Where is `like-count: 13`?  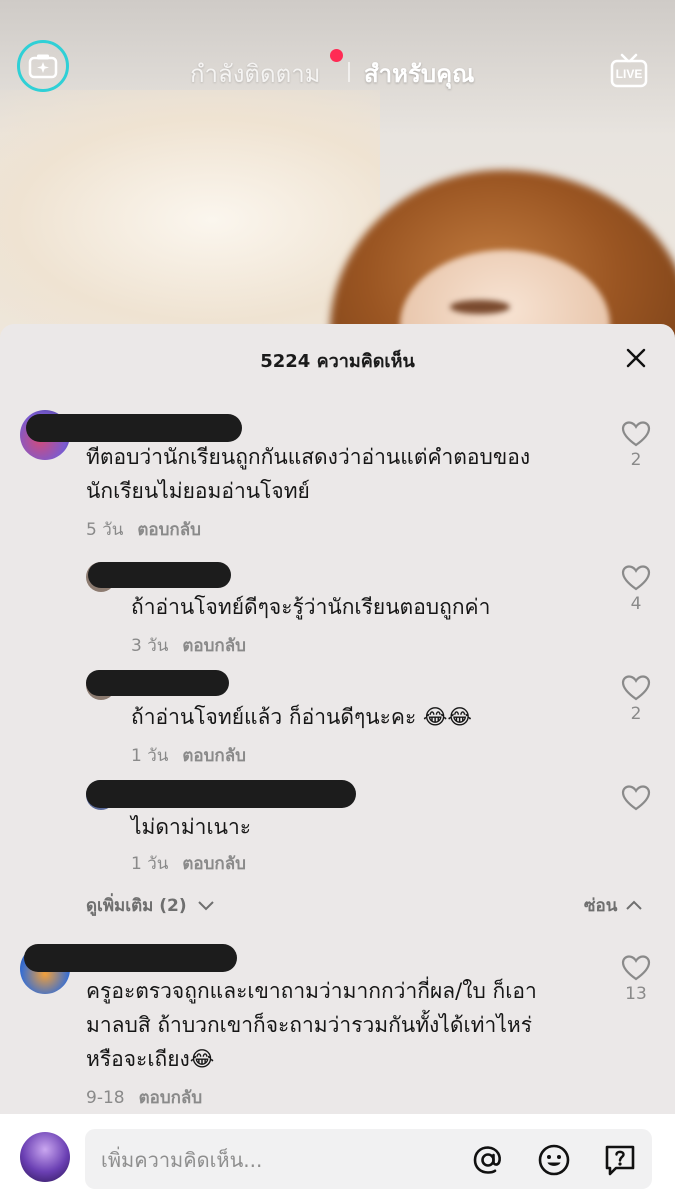
like-count: 13 is located at coordinates (636, 994).